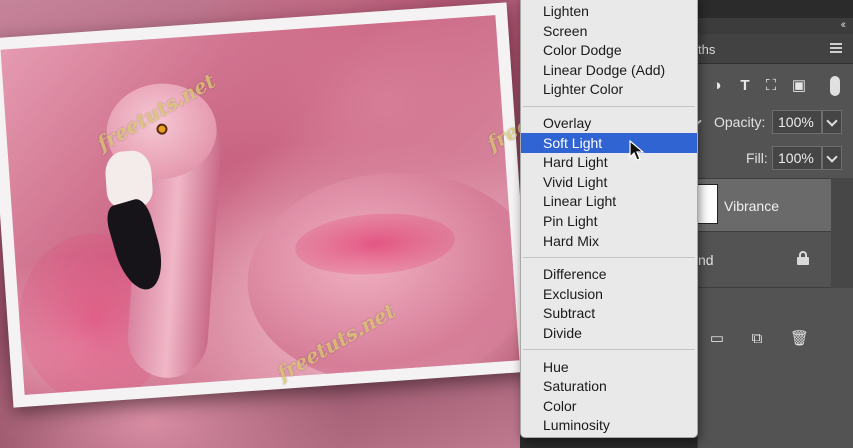  Describe the element at coordinates (609, 274) in the screenshot. I see `blend-mode-option-difference: Difference` at that location.